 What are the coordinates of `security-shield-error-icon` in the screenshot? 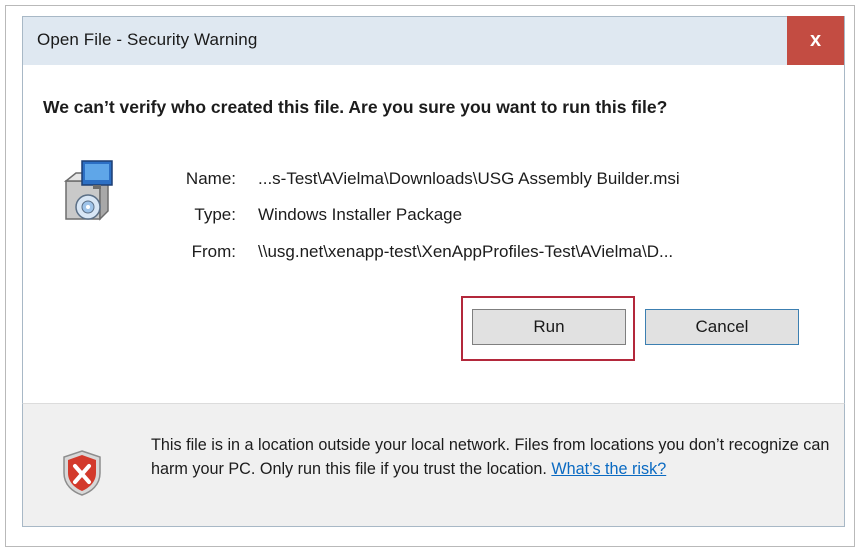 It's located at (82, 473).